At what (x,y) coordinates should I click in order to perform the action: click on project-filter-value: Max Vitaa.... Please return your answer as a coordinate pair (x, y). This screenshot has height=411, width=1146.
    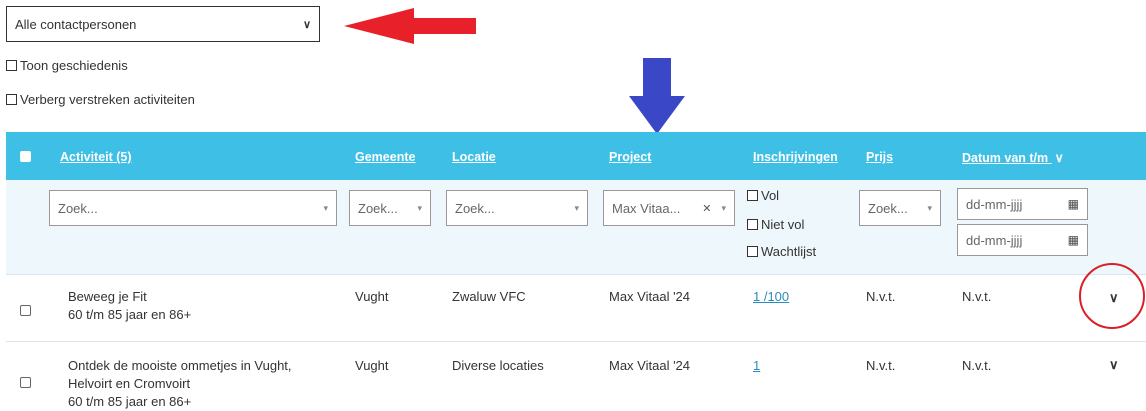
    Looking at the image, I should click on (646, 208).